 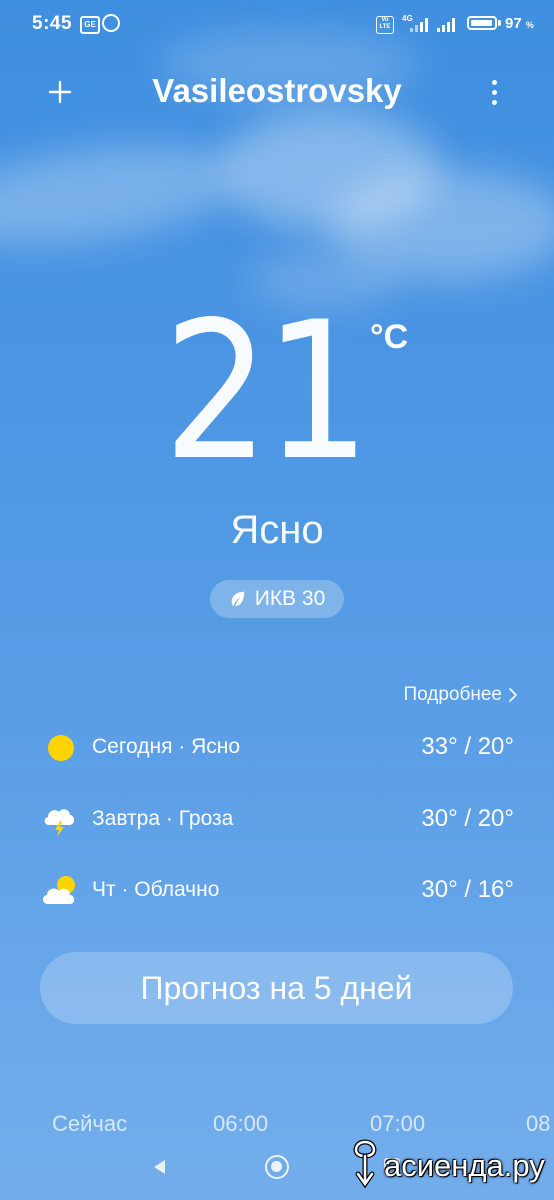 What do you see at coordinates (60, 747) in the screenshot?
I see `sun-icon` at bounding box center [60, 747].